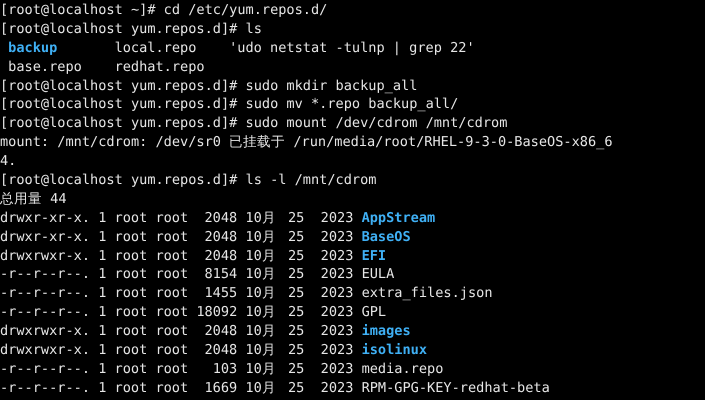  What do you see at coordinates (403, 369) in the screenshot?
I see `file-name: media.repo` at bounding box center [403, 369].